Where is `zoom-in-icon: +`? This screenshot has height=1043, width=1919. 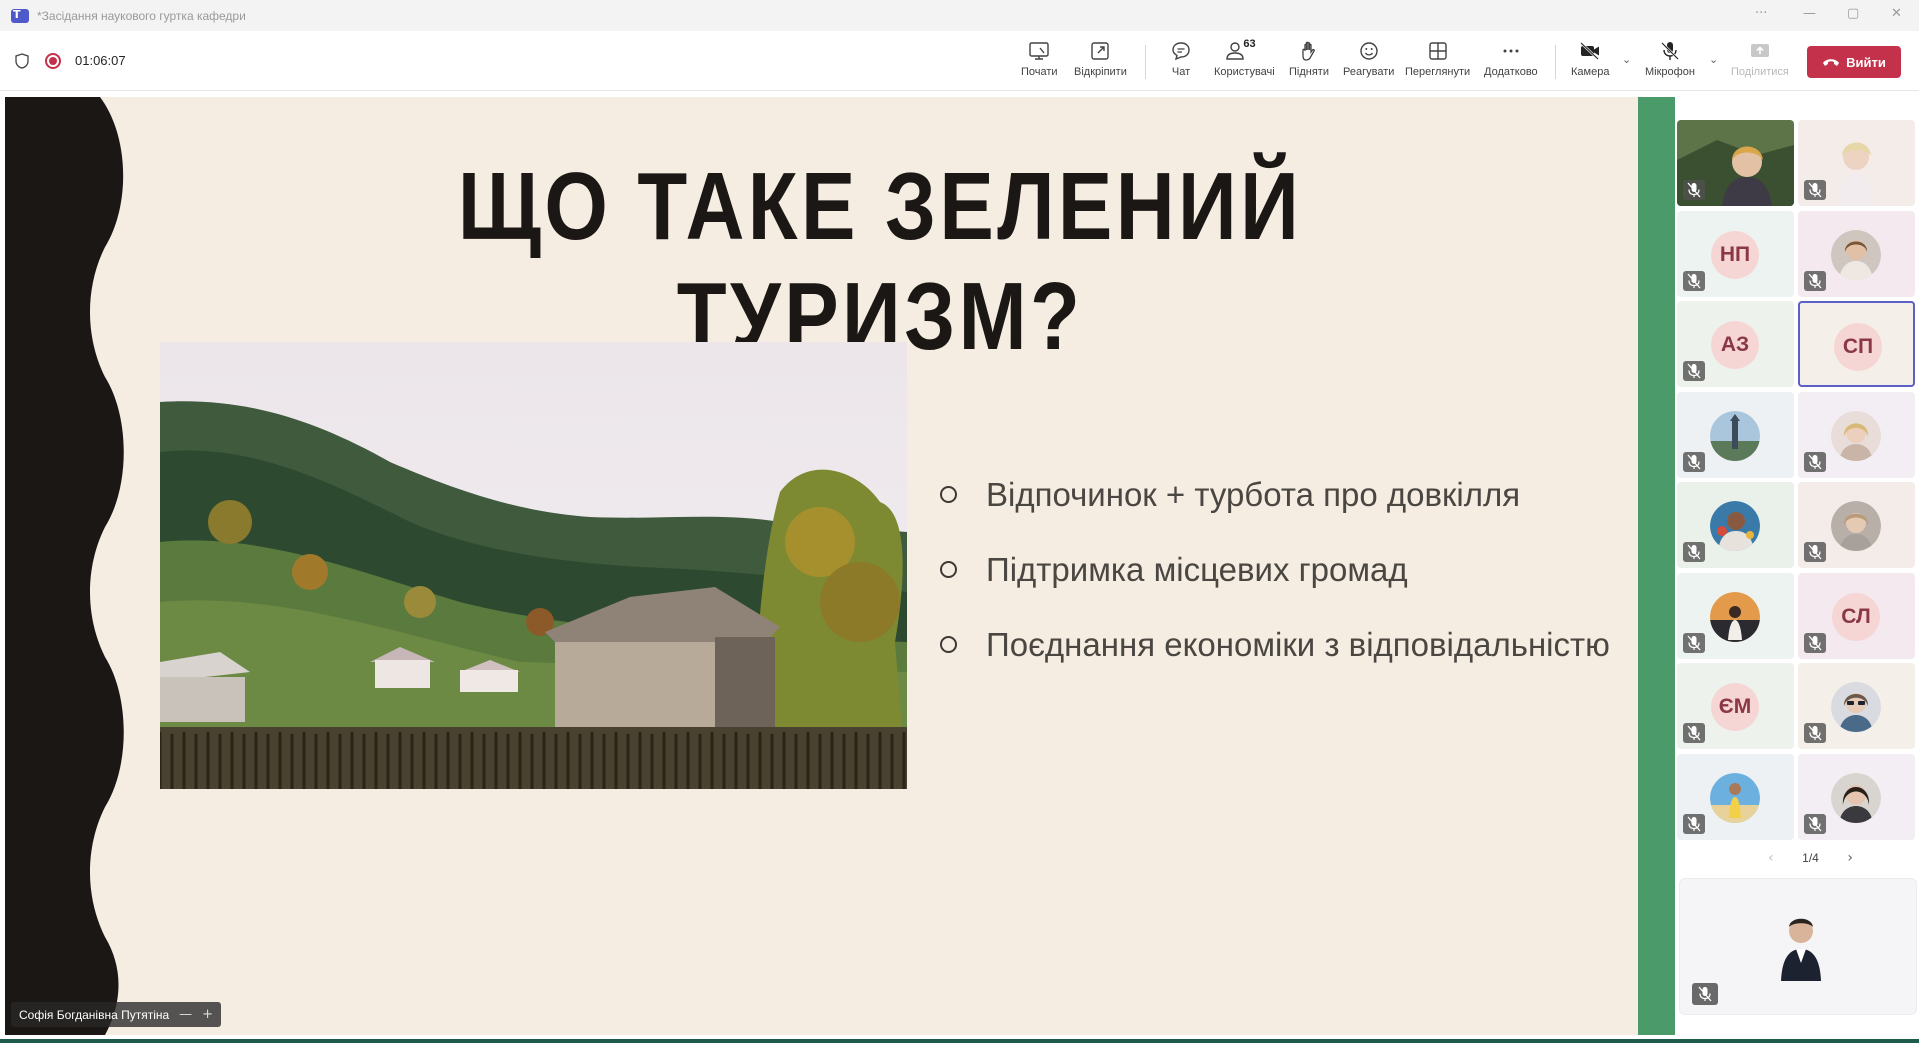
zoom-in-icon: + is located at coordinates (207, 1014).